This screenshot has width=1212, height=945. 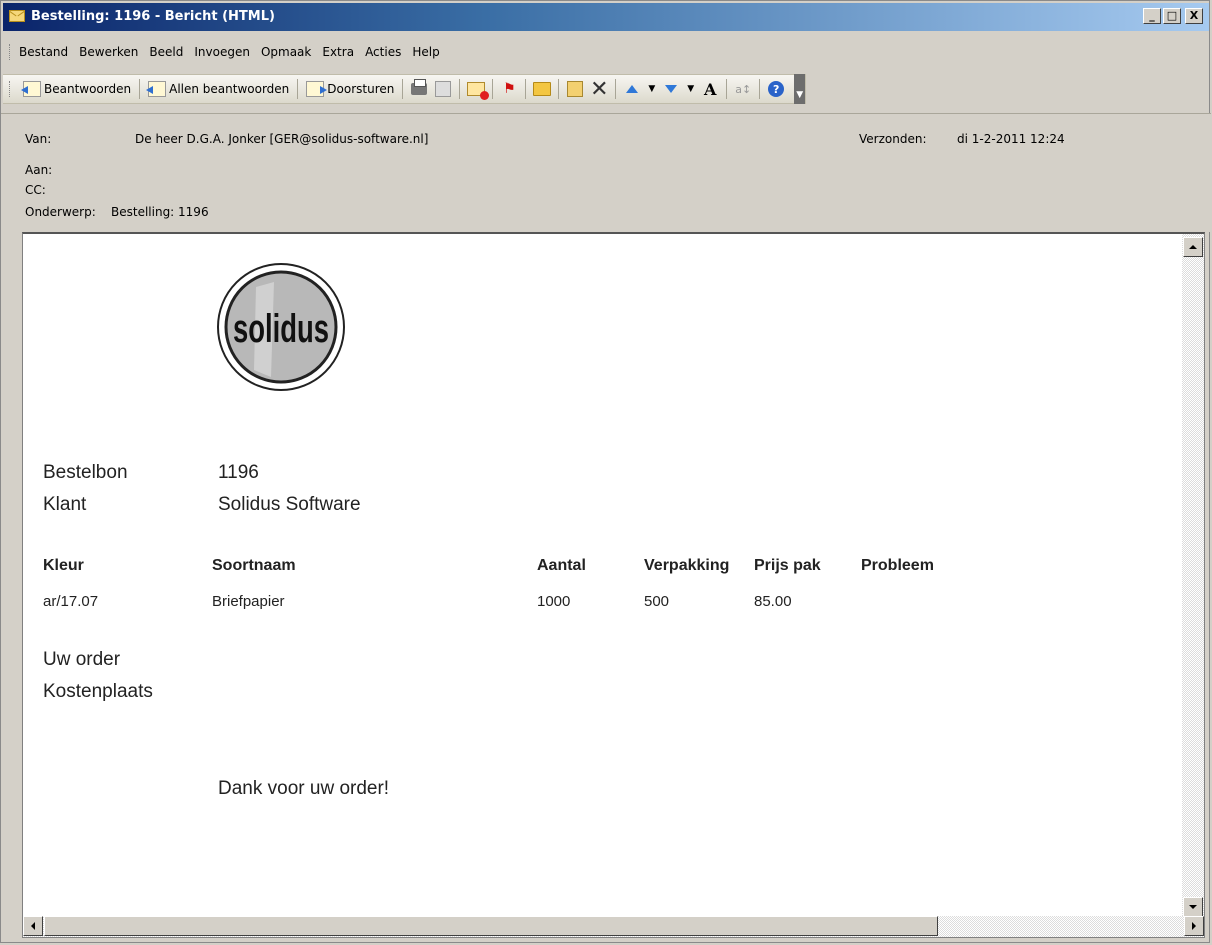 I want to click on toolbar-options-chevron-icon: ▼, so click(x=800, y=89).